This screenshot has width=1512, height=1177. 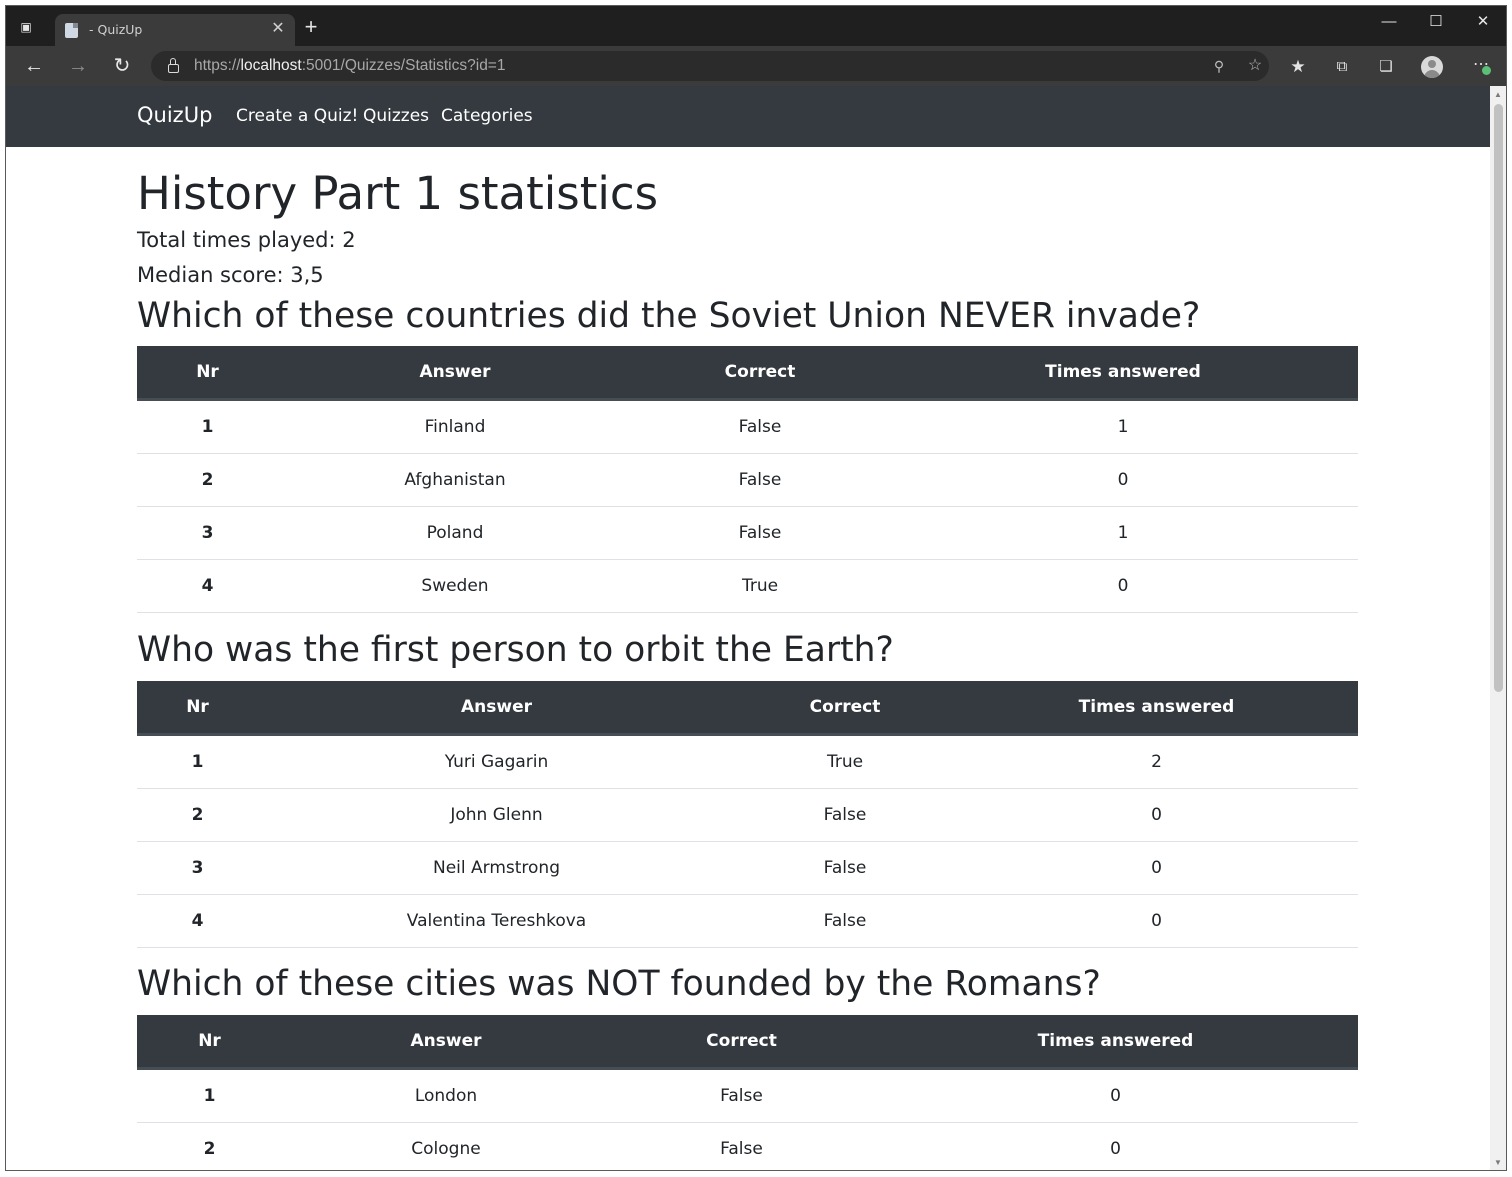 I want to click on extensions-icon: ❏, so click(x=1386, y=67).